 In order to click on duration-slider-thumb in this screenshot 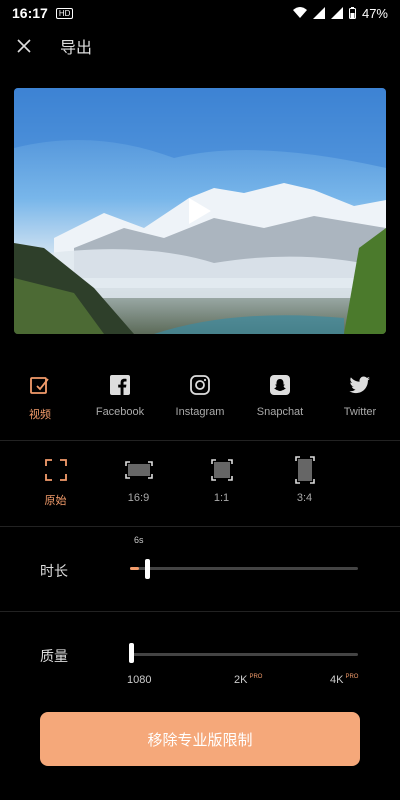, I will do `click(147, 569)`.